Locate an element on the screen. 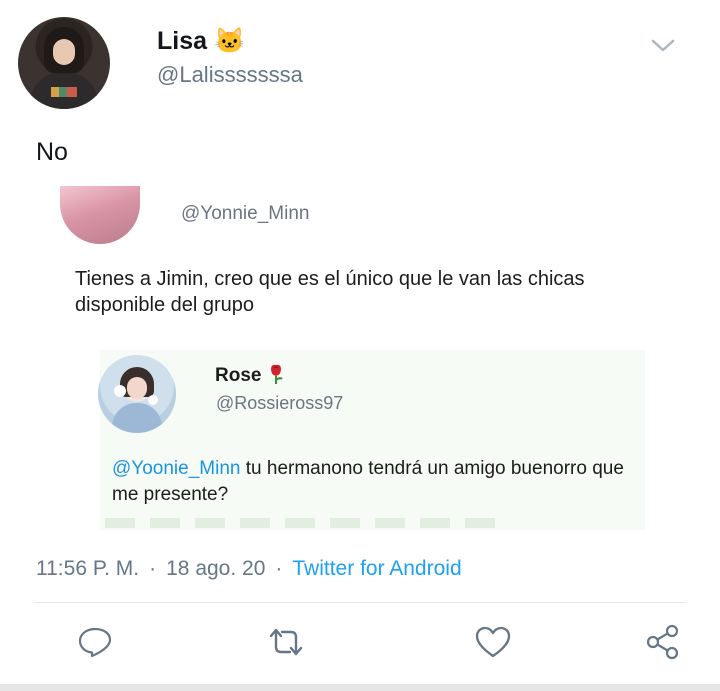 Image resolution: width=720 pixels, height=691 pixels. share-icon is located at coordinates (662, 642).